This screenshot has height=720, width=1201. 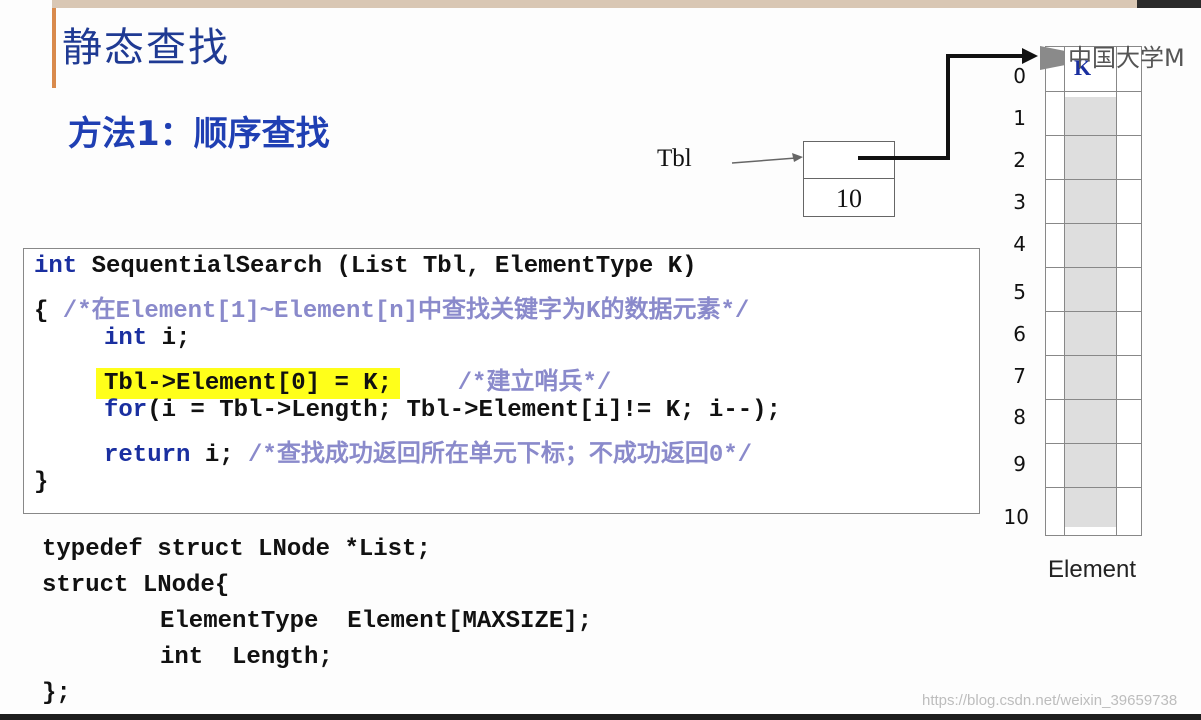 I want to click on code-line-3: int i;, so click(x=147, y=338).